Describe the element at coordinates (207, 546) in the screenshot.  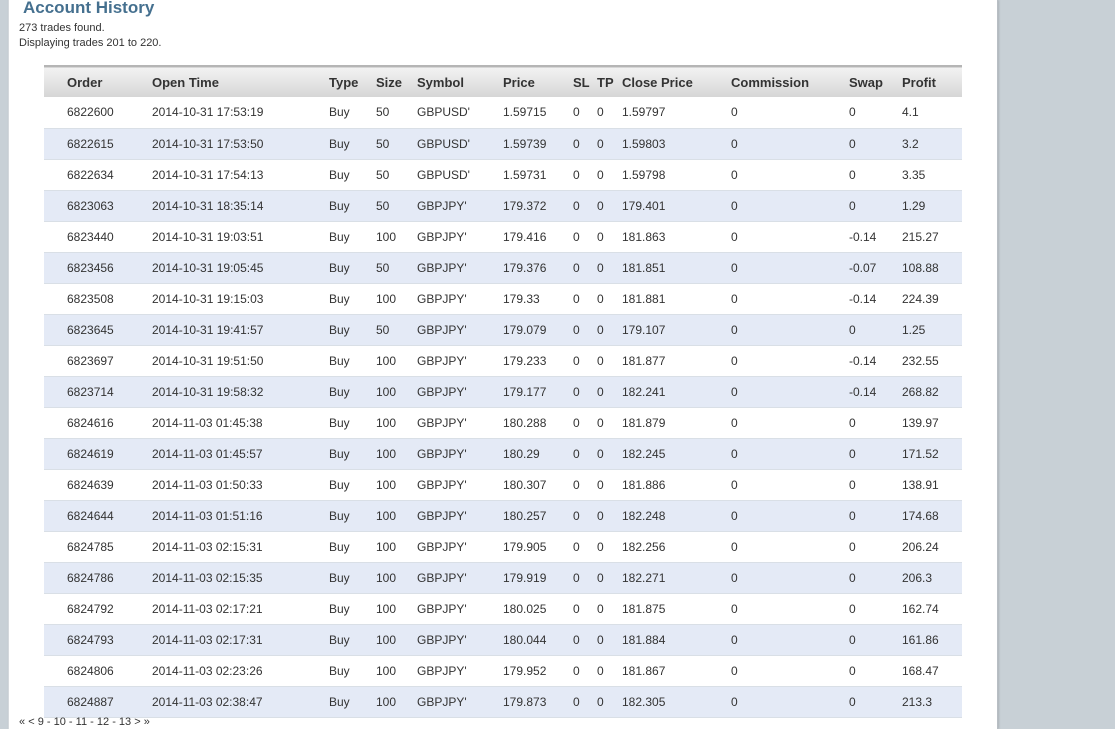
I see `cell-open-time: 2014-11-03 02:15:31` at that location.